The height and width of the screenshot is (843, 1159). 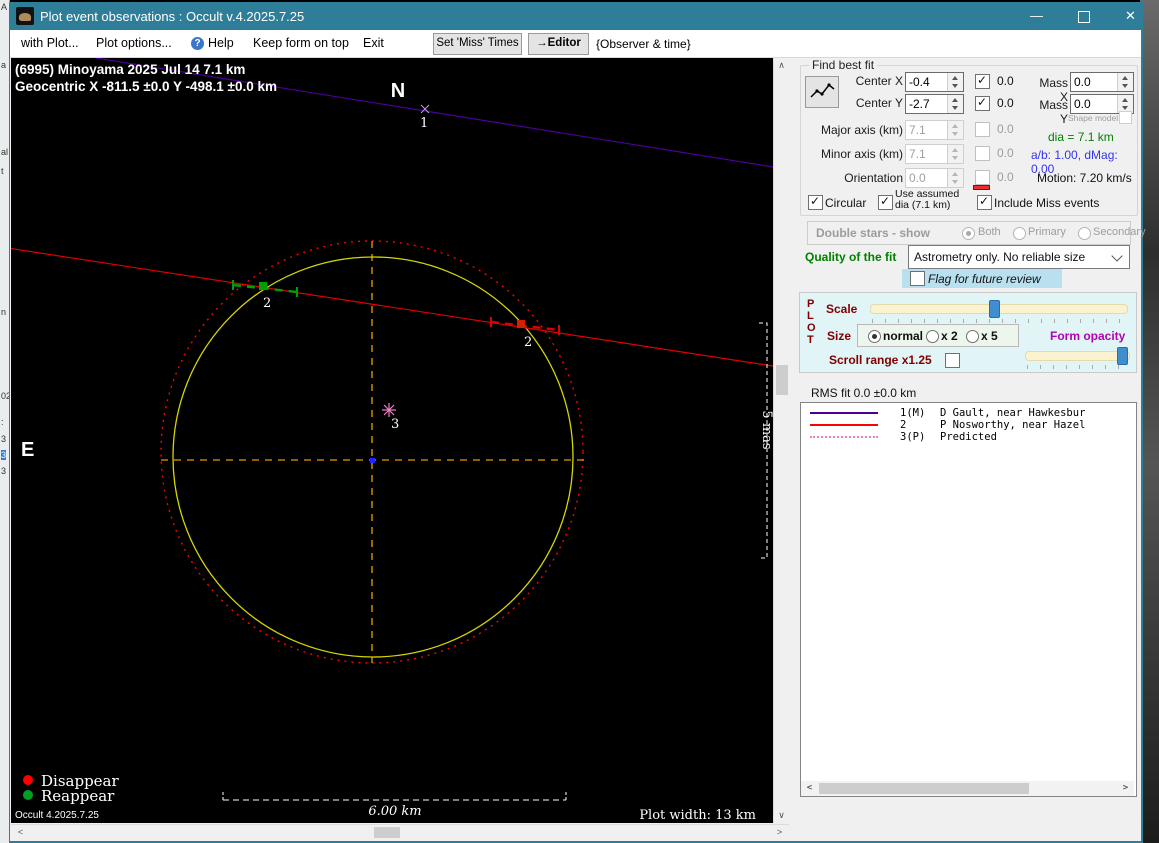 What do you see at coordinates (864, 393) in the screenshot?
I see `rms-fit-label: RMS fit 0.0 ±0.0 km` at bounding box center [864, 393].